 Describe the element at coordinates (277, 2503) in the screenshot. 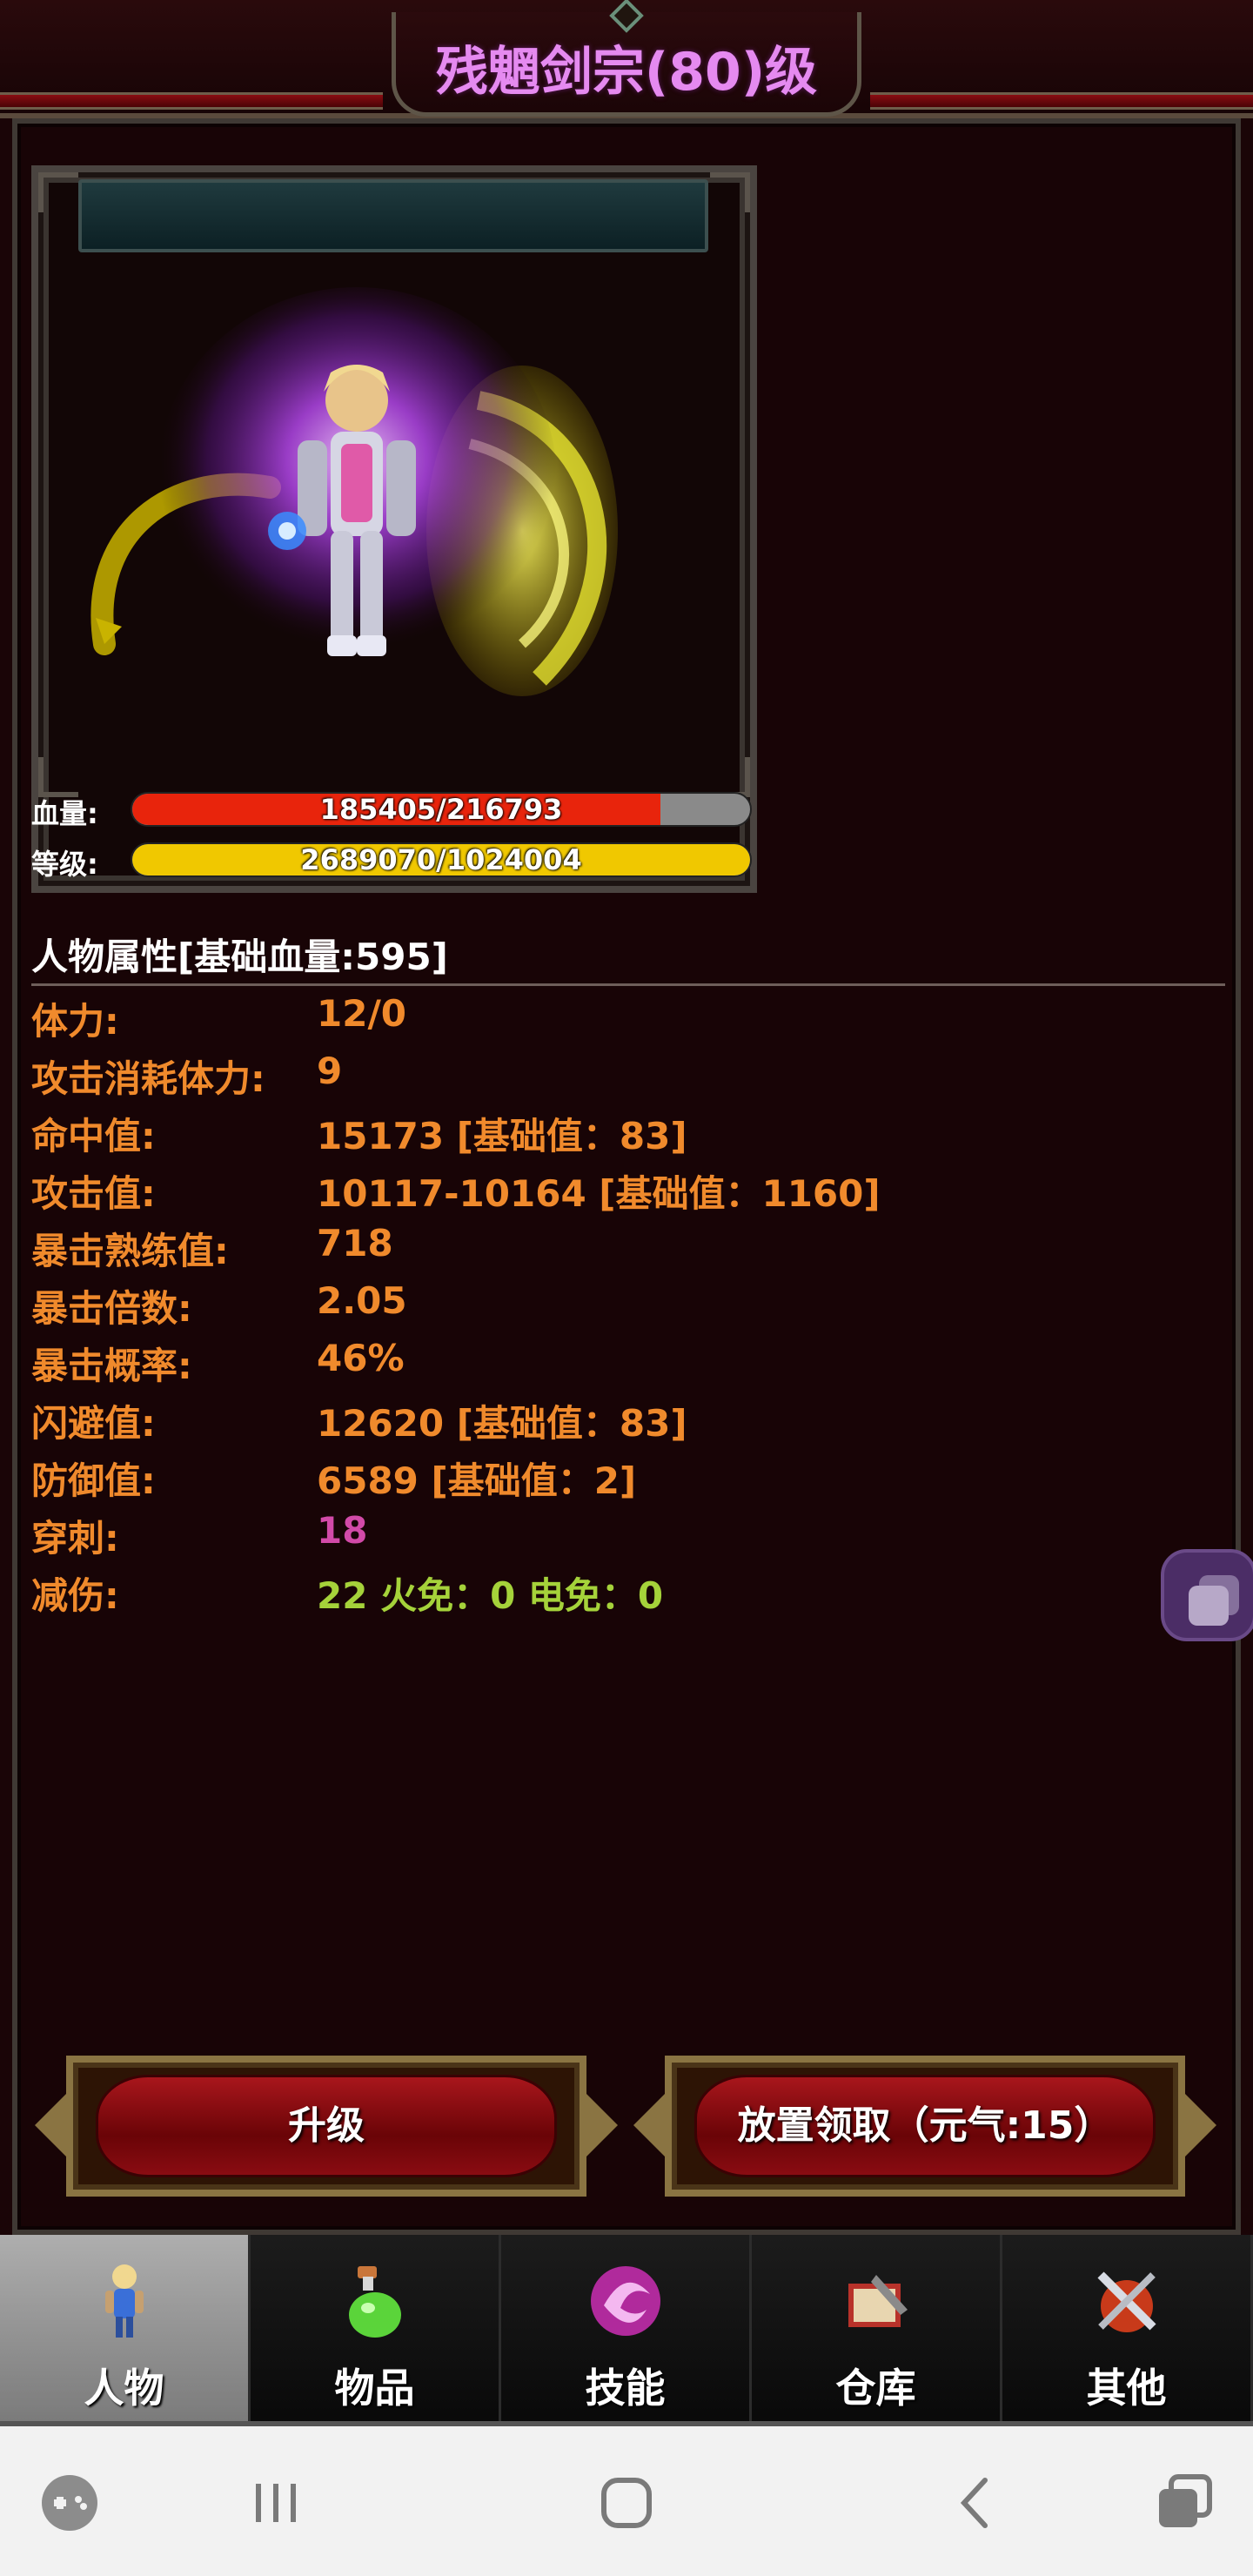

I see `recent-apps-icon` at that location.